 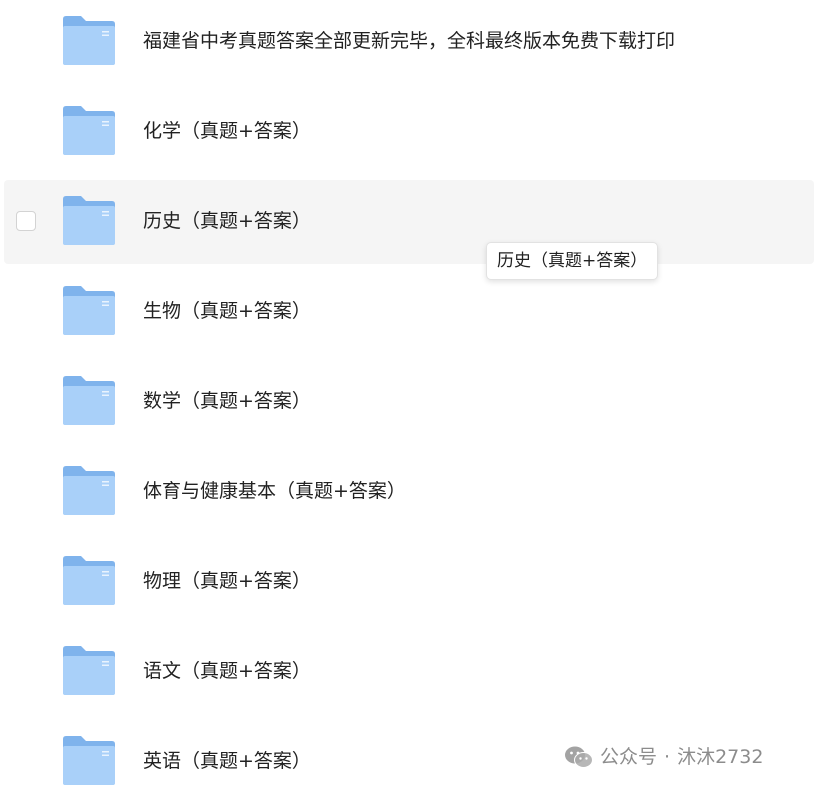 I want to click on folder-row: 历史（真题+答案）, so click(x=409, y=222).